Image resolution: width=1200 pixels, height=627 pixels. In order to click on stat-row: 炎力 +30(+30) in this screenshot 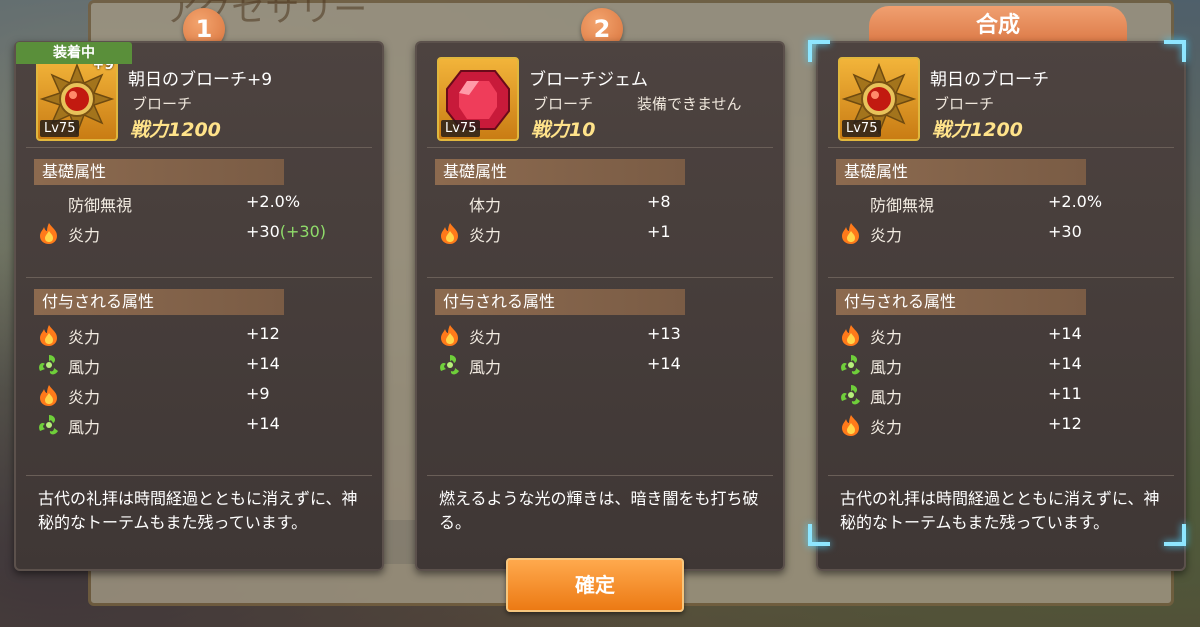, I will do `click(194, 232)`.